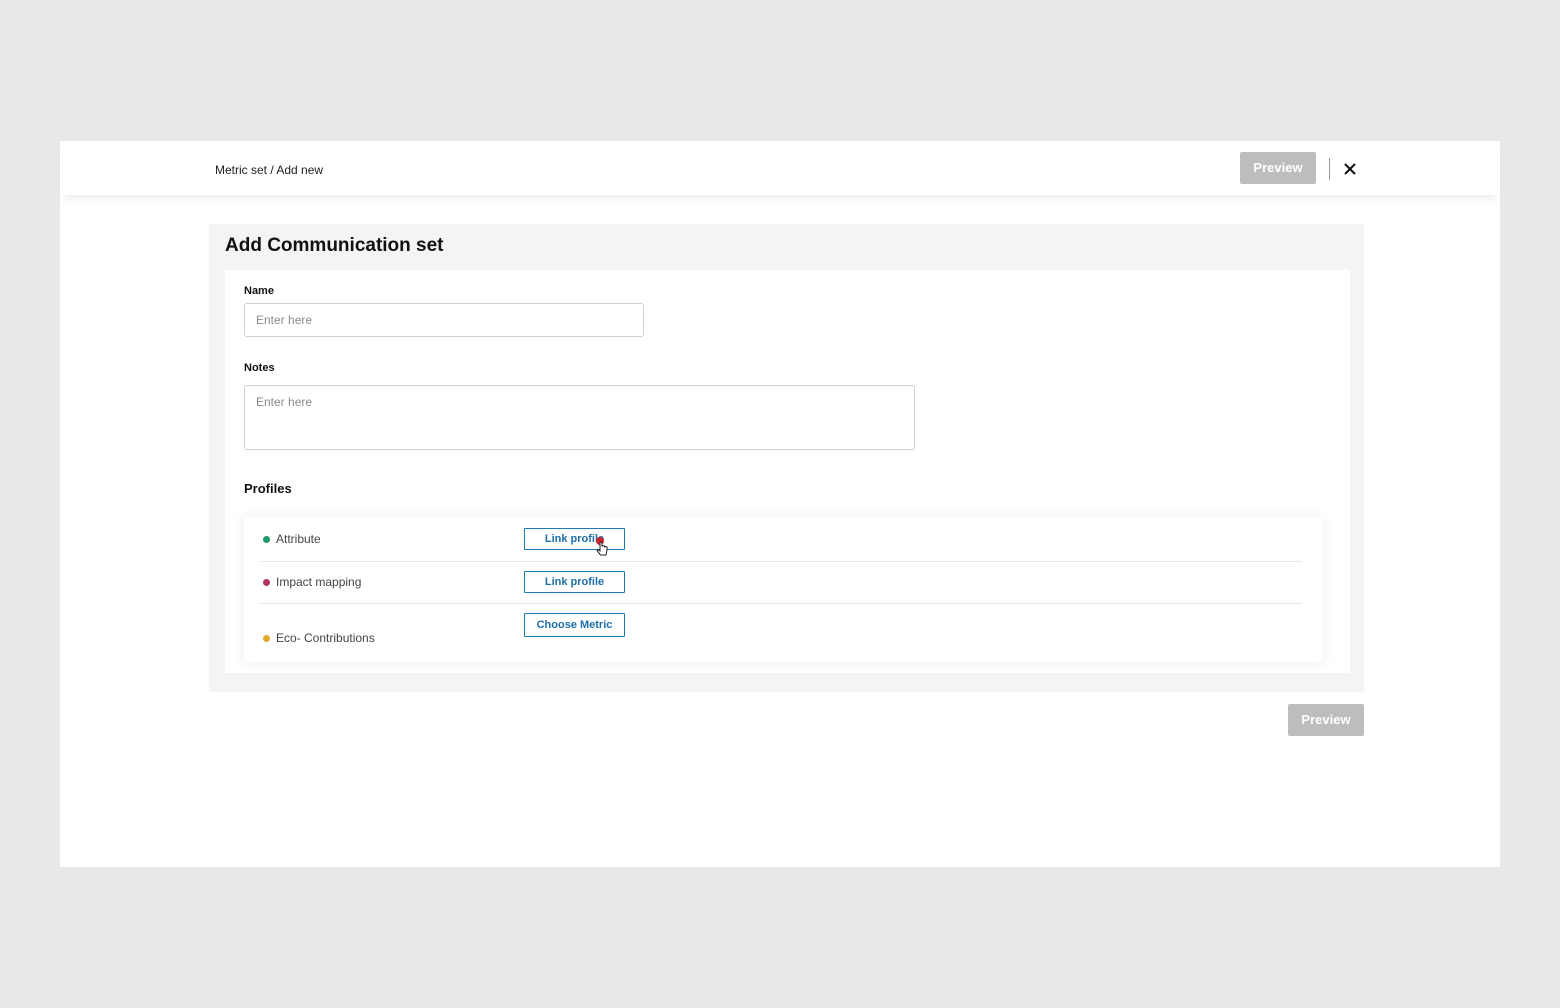 This screenshot has height=1008, width=1560. I want to click on profiles-title: Profiles, so click(268, 488).